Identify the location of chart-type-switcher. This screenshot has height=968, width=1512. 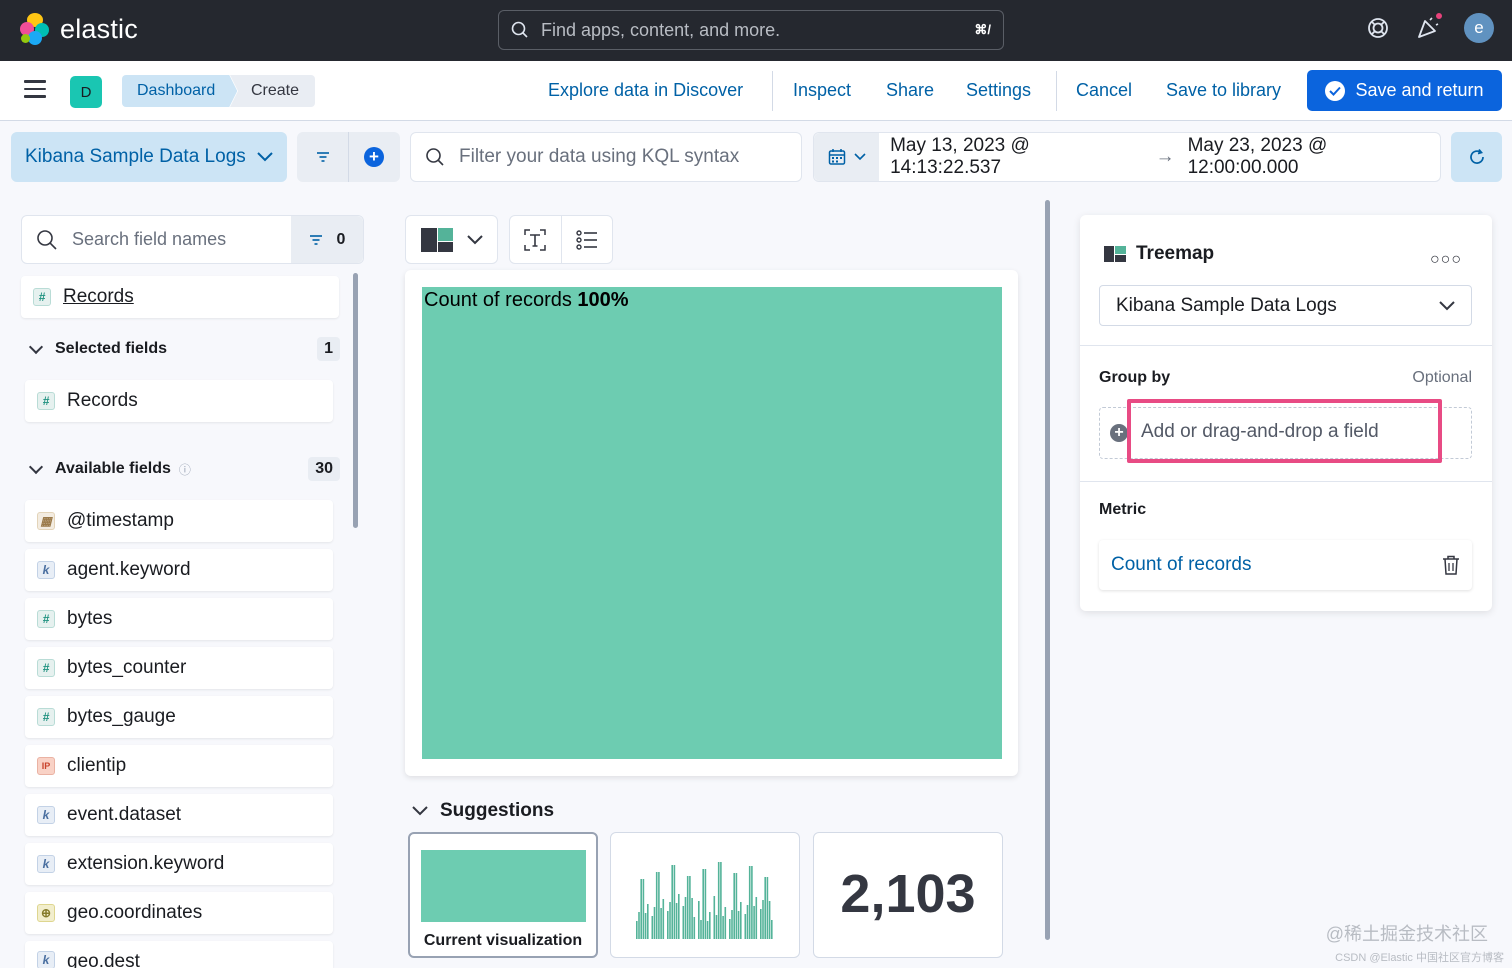
(451, 239).